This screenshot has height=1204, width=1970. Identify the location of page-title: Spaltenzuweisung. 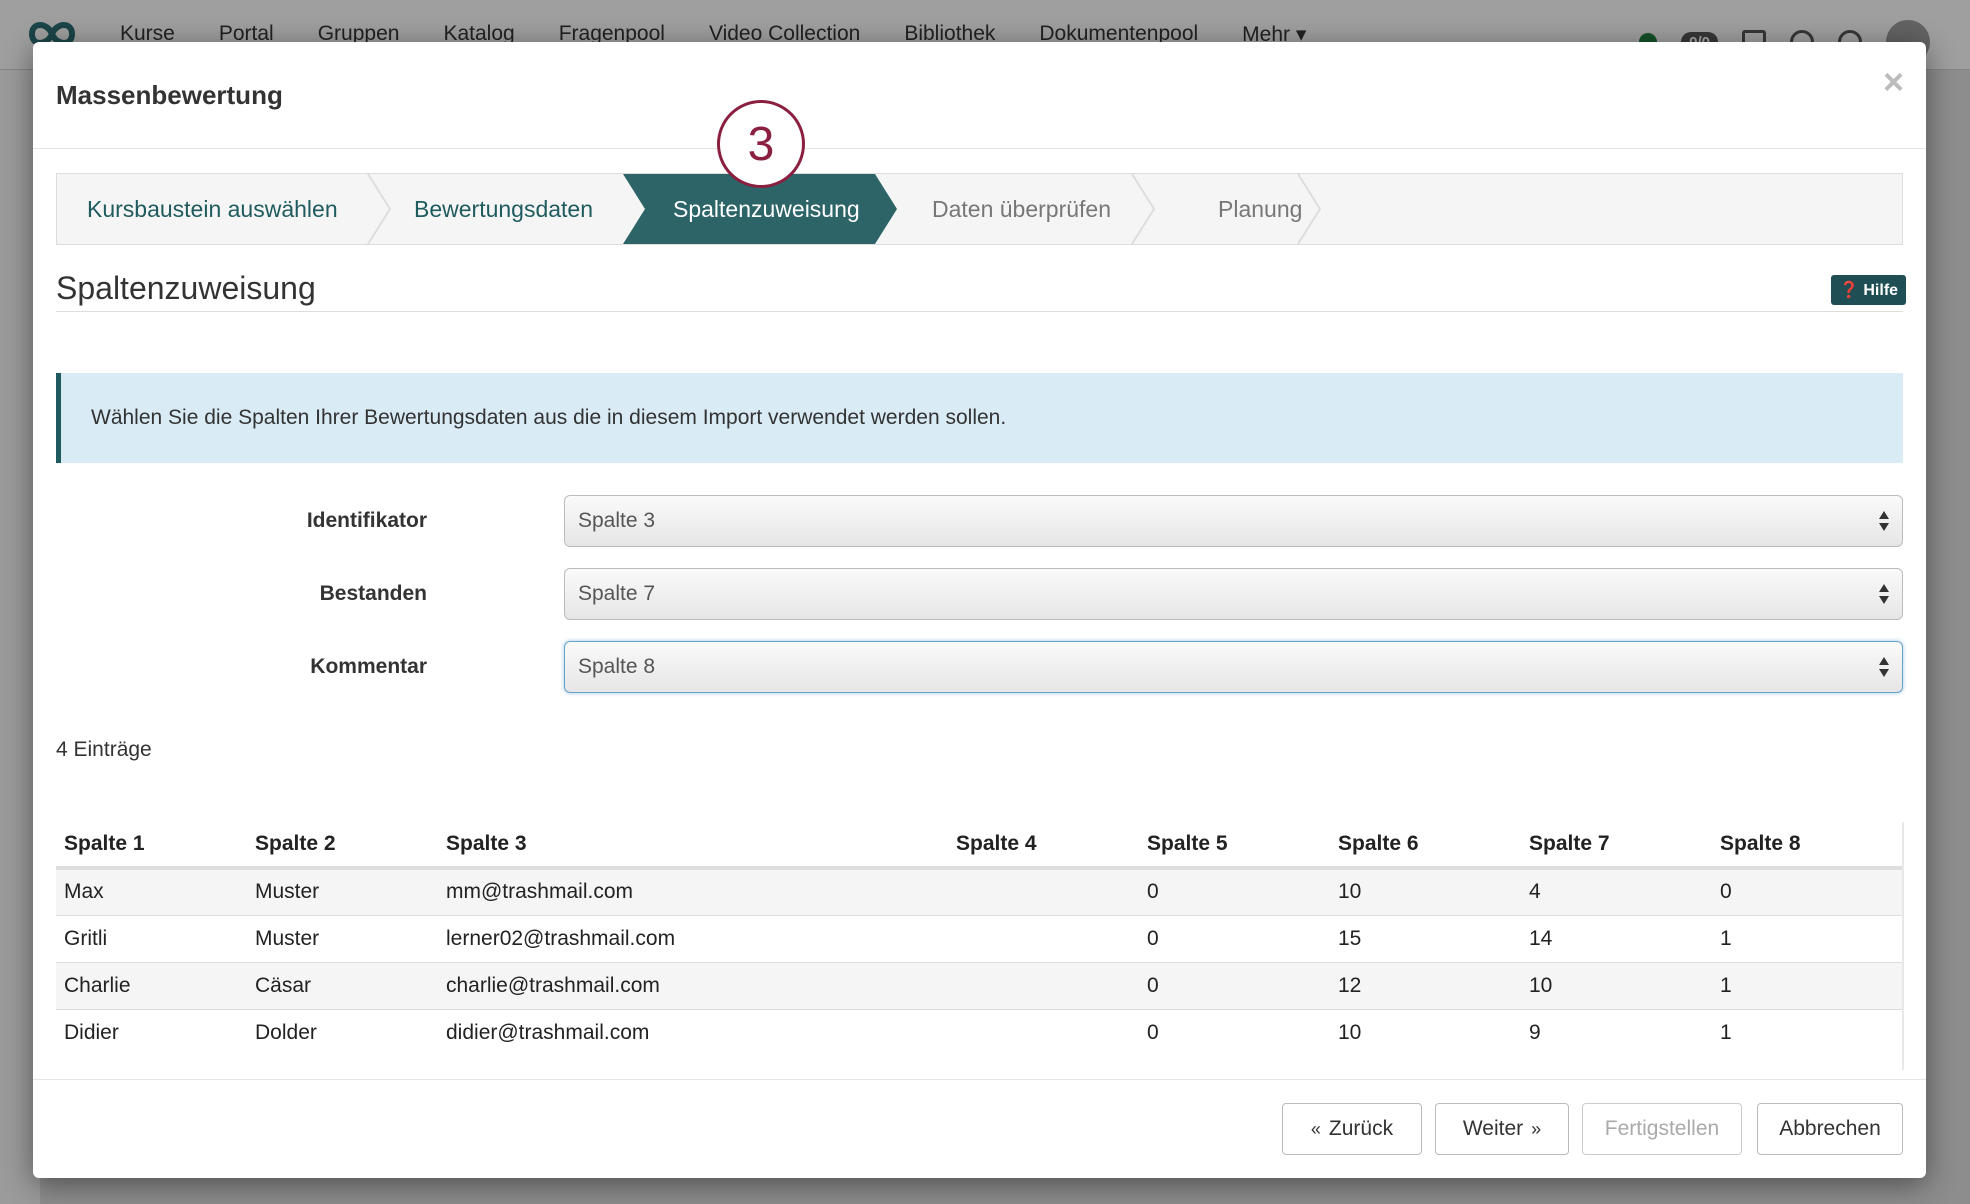
(186, 288).